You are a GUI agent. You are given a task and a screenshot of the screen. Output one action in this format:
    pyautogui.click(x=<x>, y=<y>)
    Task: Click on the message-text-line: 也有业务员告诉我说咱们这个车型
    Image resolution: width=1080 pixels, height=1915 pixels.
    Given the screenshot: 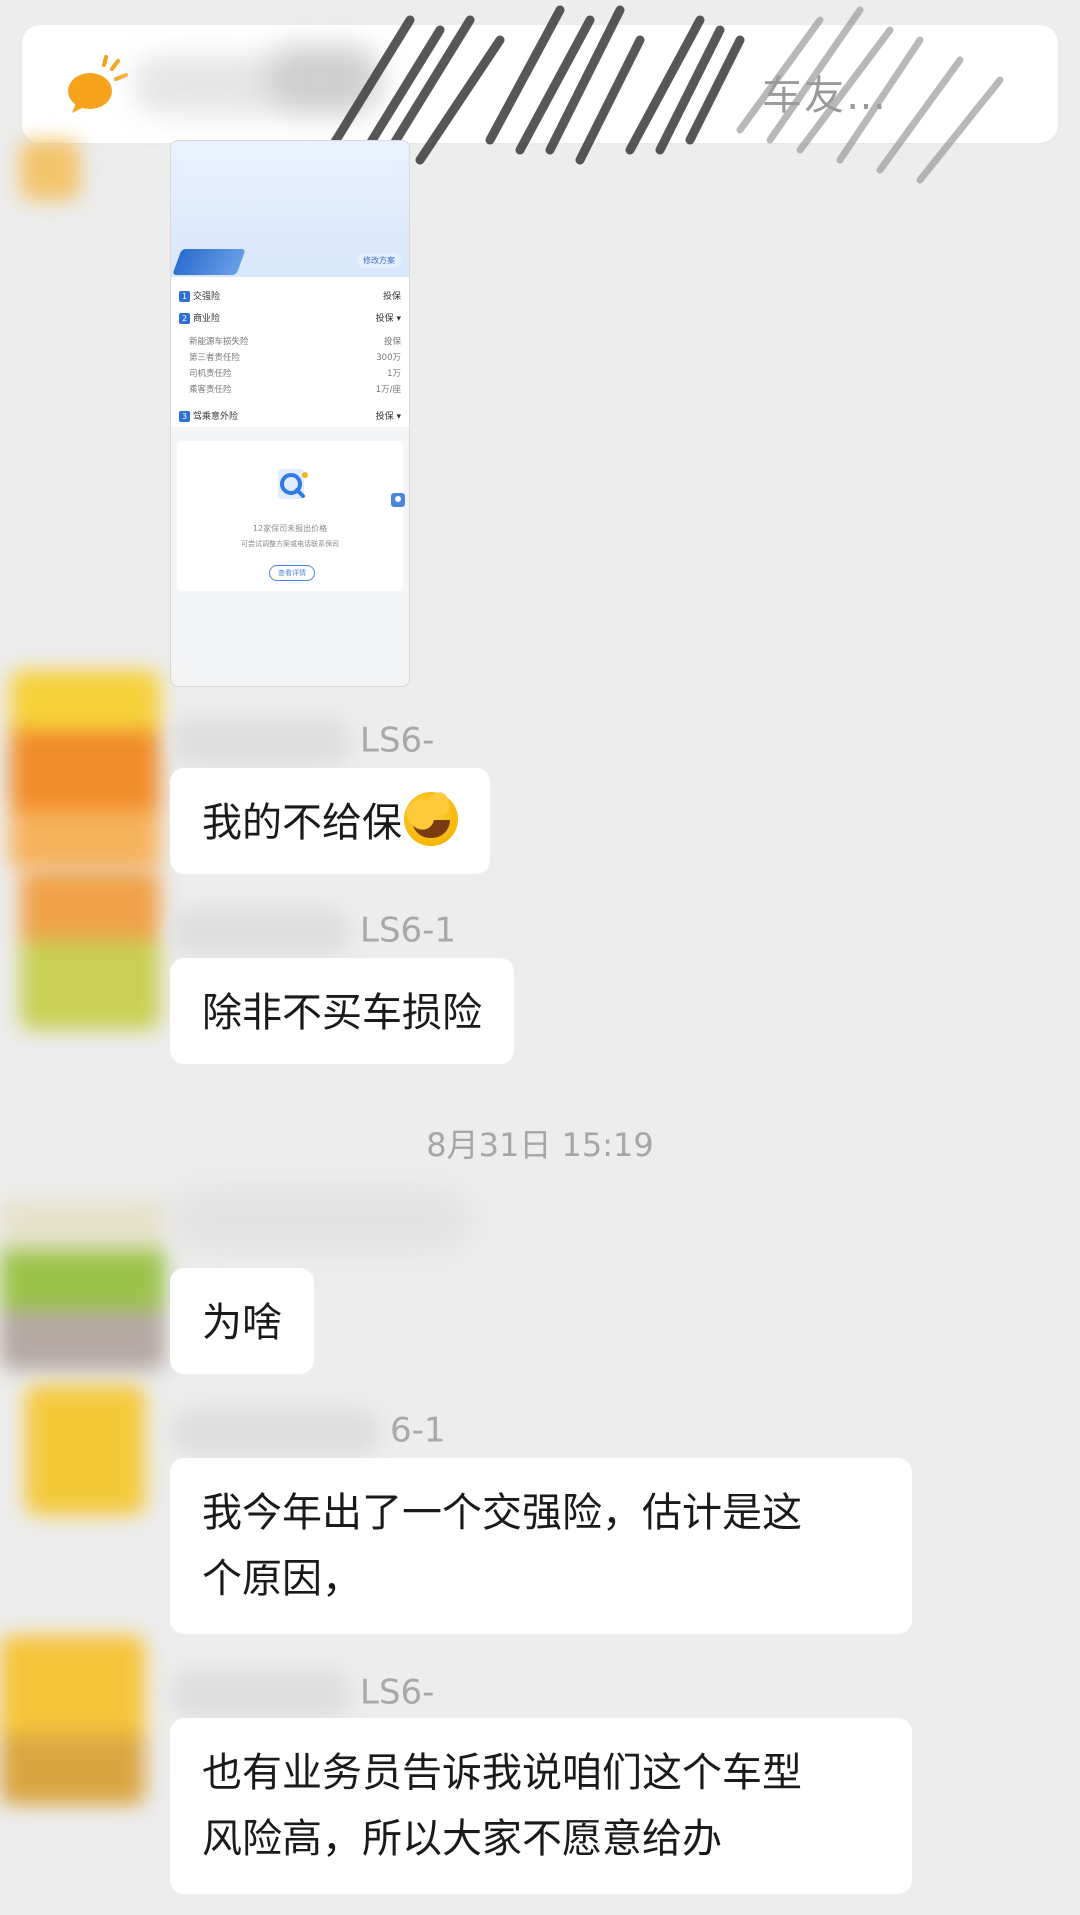 What is the action you would take?
    pyautogui.click(x=502, y=1773)
    